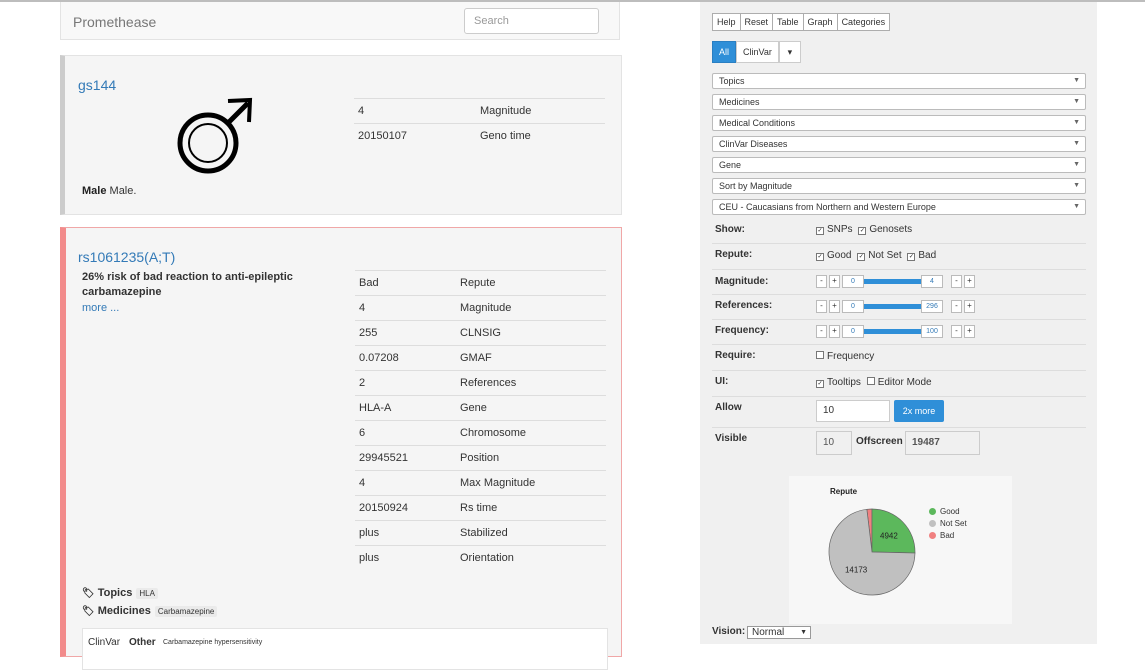 This screenshot has width=1145, height=670. What do you see at coordinates (480, 483) in the screenshot?
I see `table-row: 4 Max Magnitude` at bounding box center [480, 483].